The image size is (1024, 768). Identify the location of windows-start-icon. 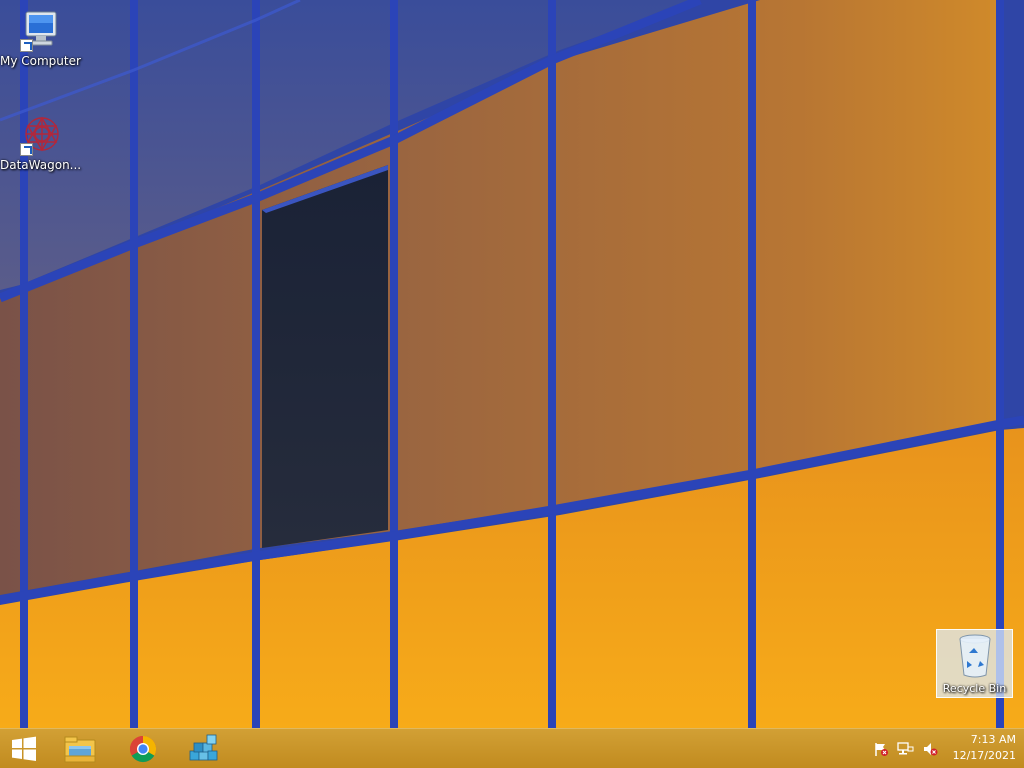
(24, 748).